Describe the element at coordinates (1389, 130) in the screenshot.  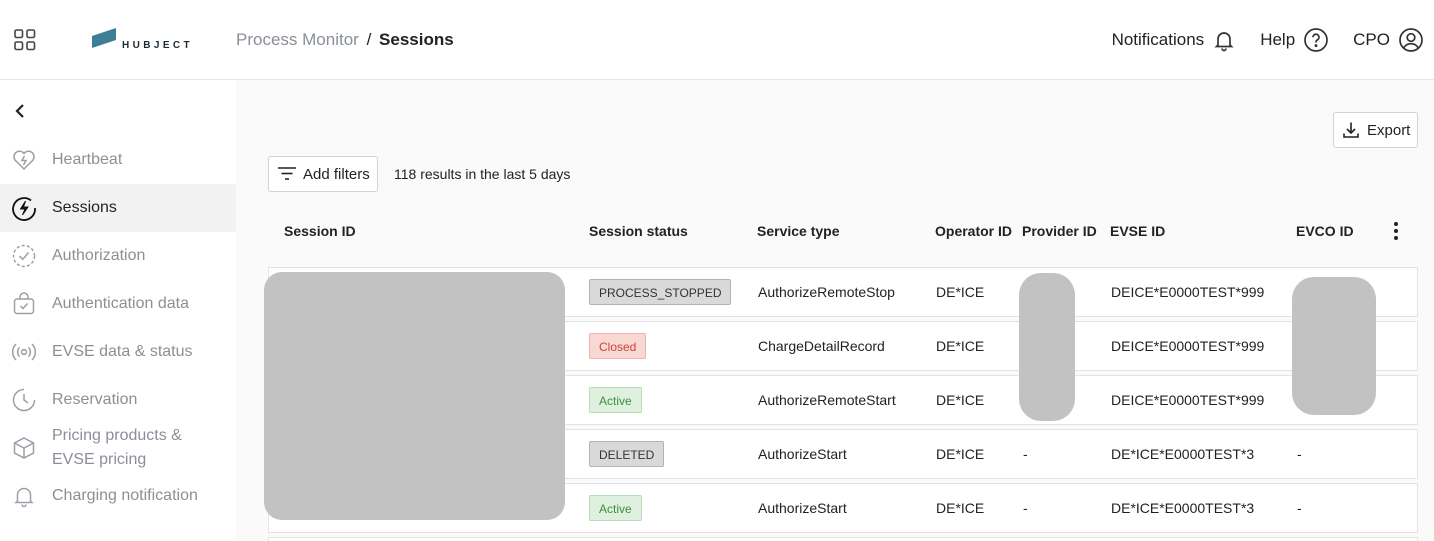
I see `export-label: Export` at that location.